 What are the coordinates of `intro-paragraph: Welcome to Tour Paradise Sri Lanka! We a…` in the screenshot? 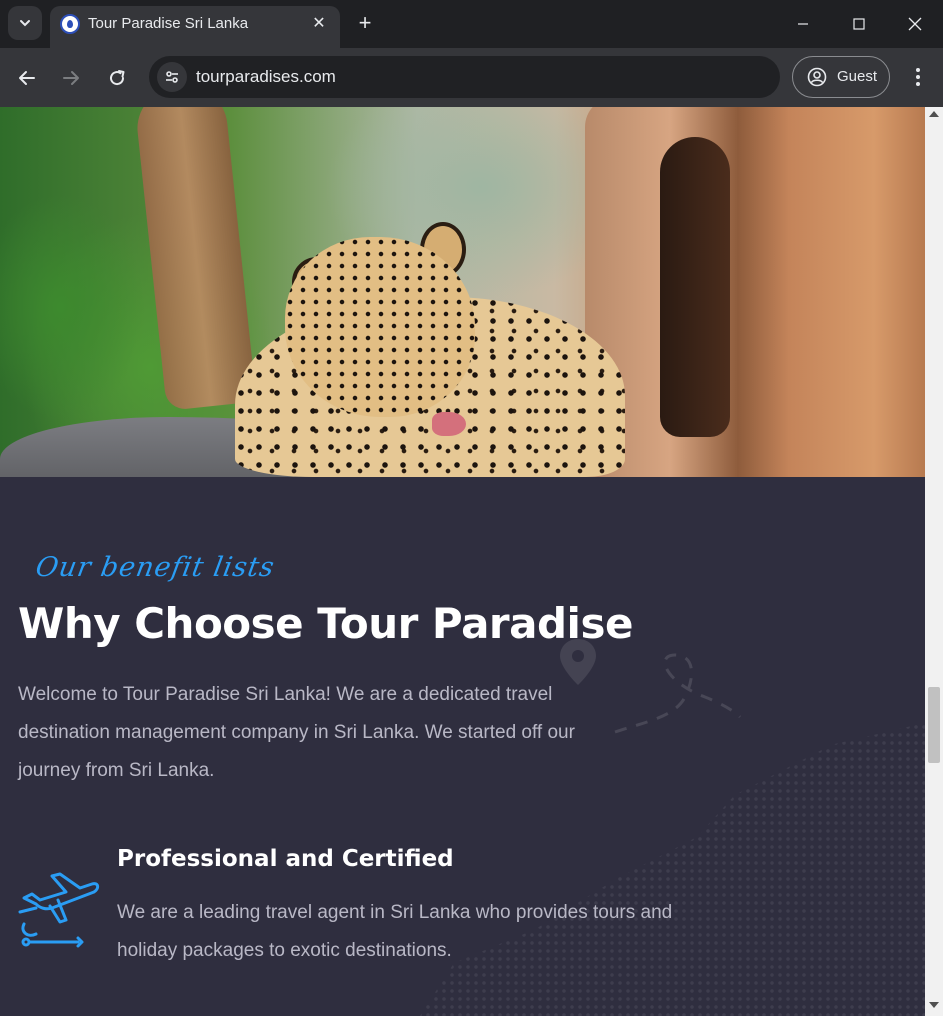 It's located at (296, 732).